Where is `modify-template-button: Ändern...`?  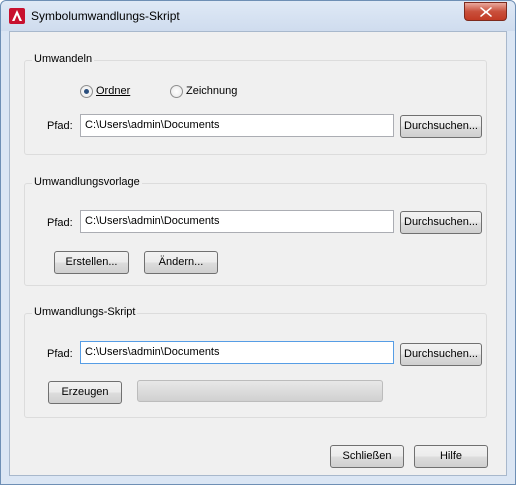 modify-template-button: Ändern... is located at coordinates (181, 262).